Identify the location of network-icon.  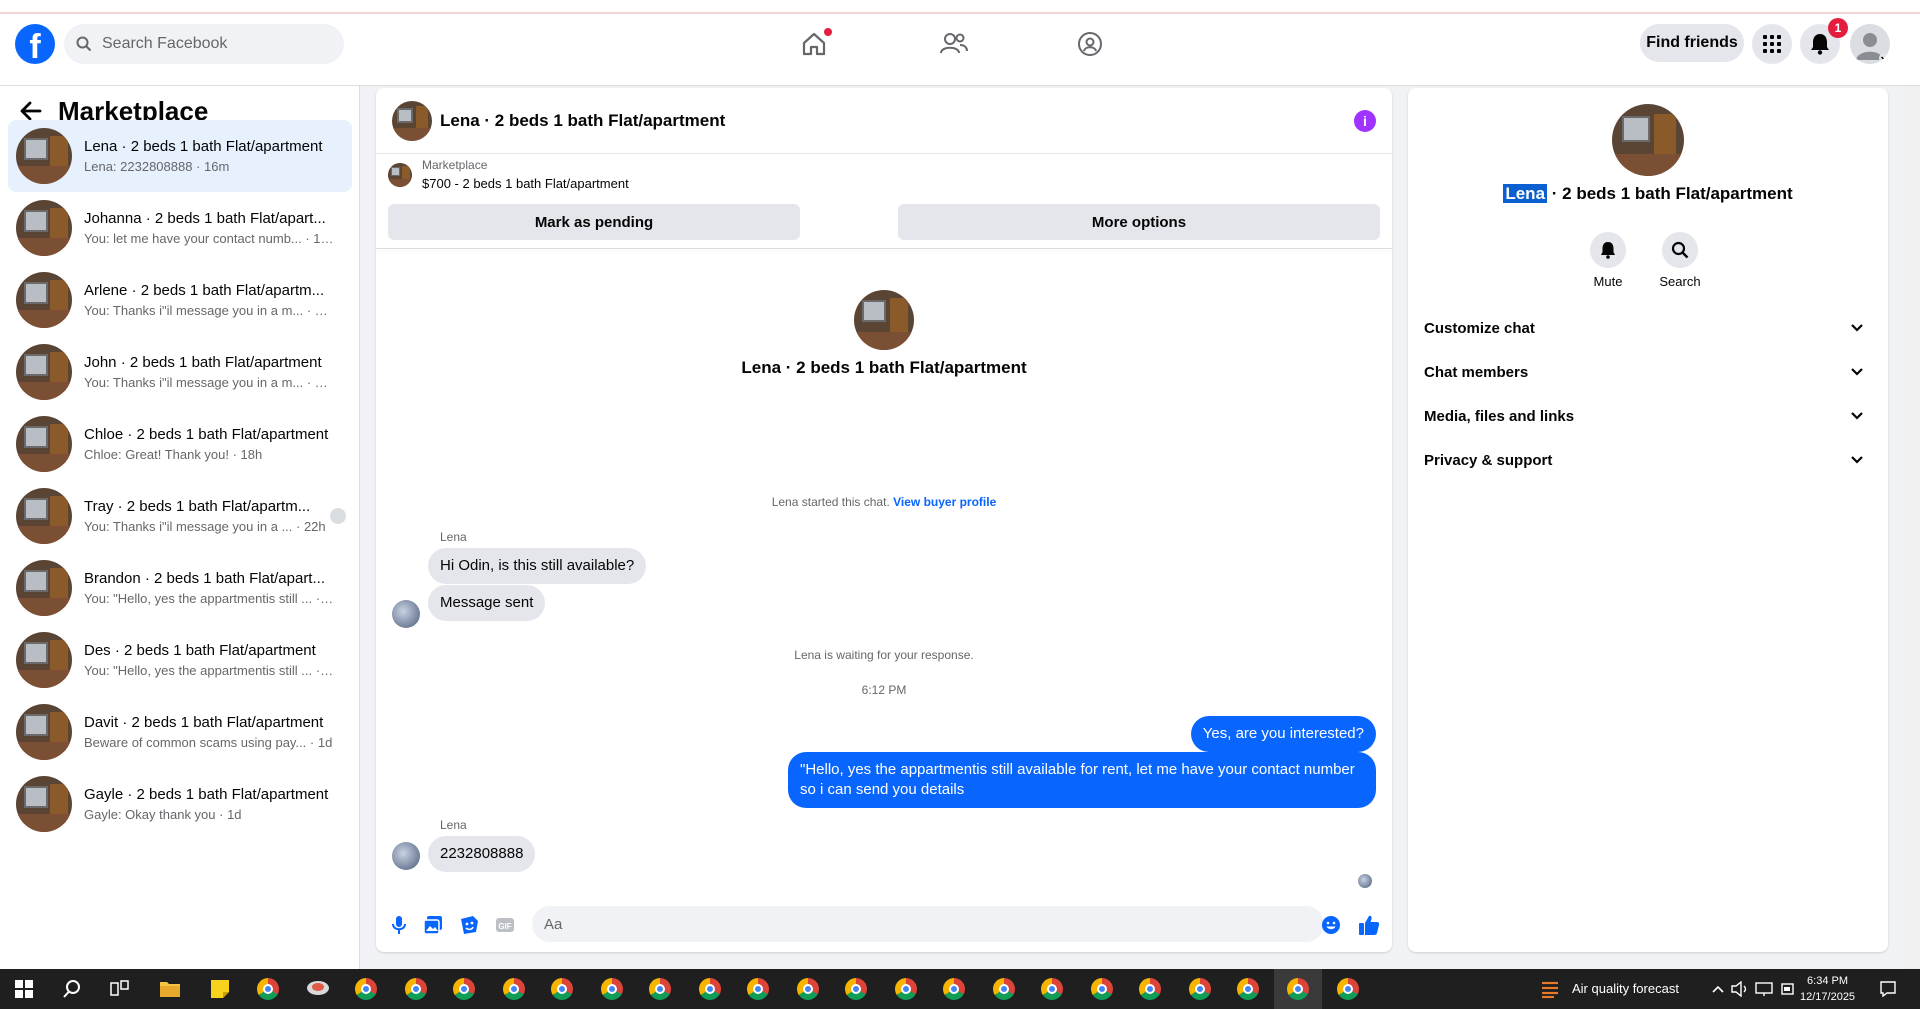
(1764, 989).